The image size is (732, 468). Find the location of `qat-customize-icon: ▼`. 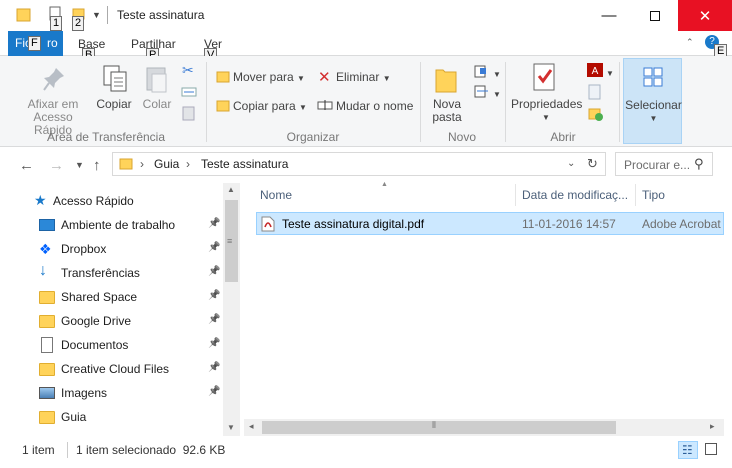

qat-customize-icon: ▼ is located at coordinates (96, 15).